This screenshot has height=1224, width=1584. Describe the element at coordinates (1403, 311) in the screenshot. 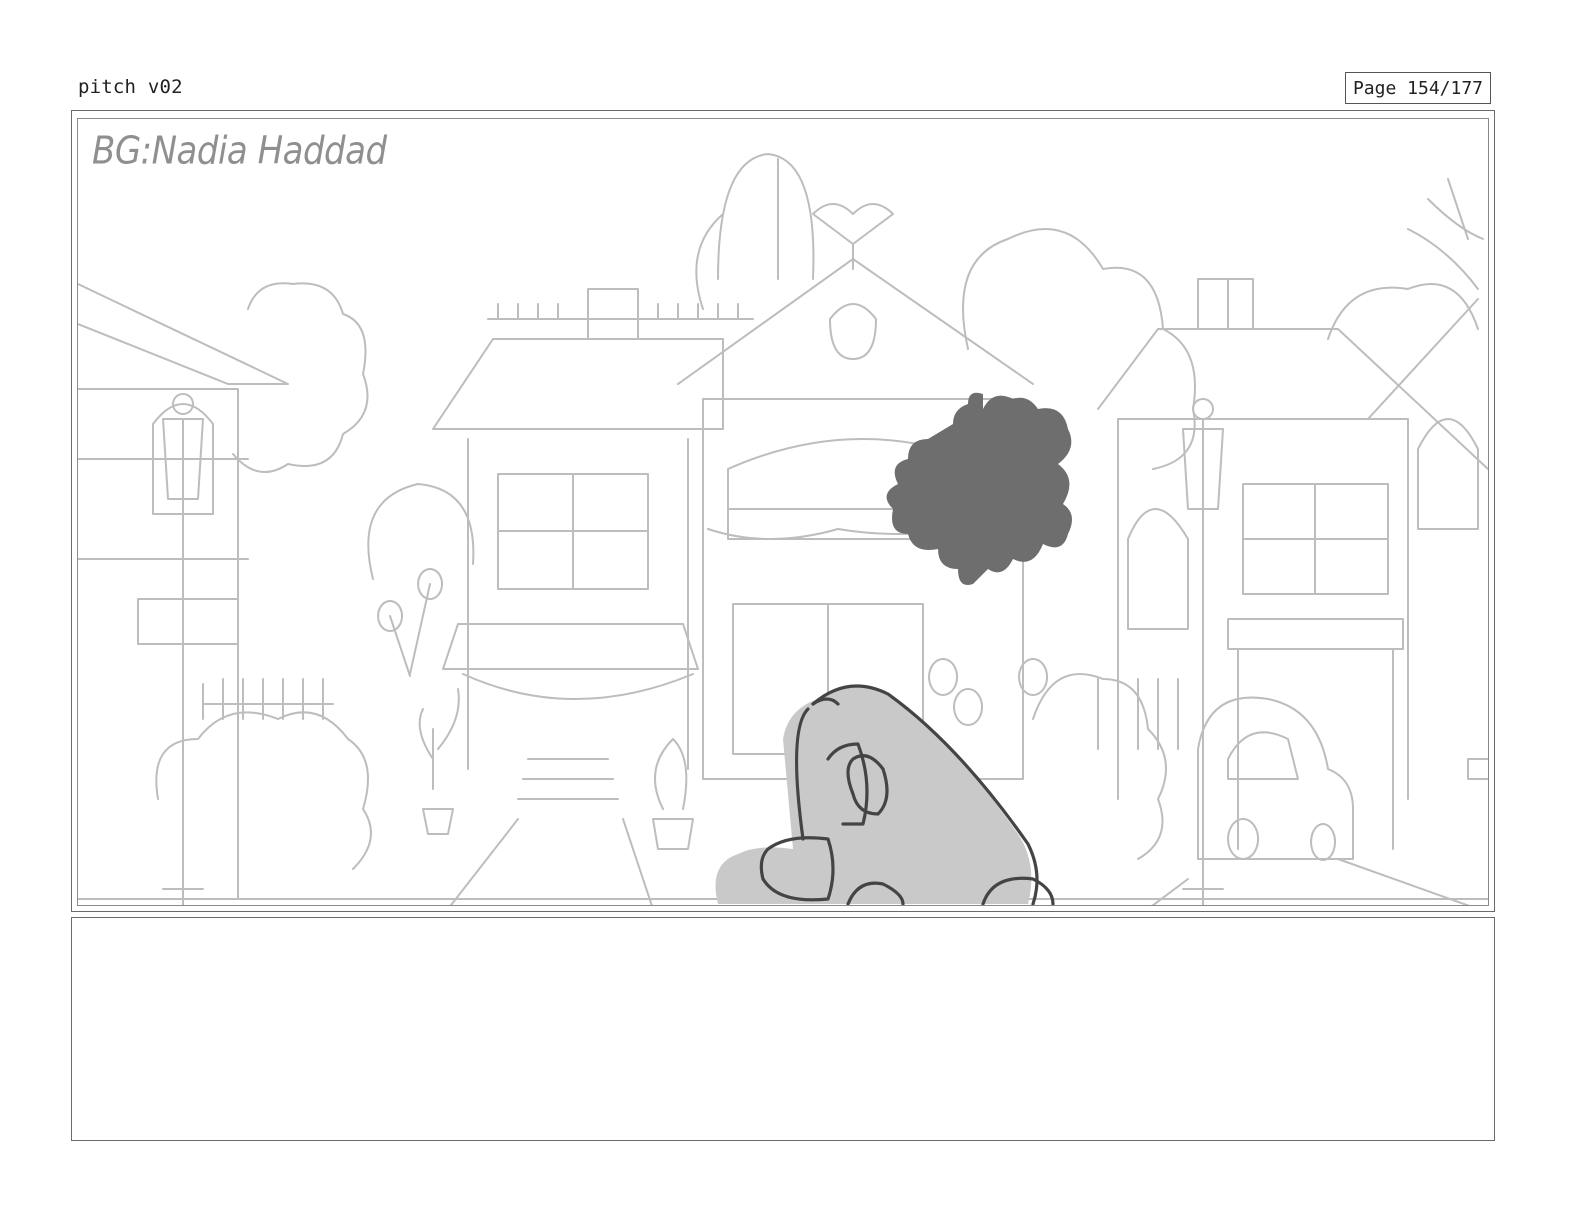

I see `tree-far-right` at that location.